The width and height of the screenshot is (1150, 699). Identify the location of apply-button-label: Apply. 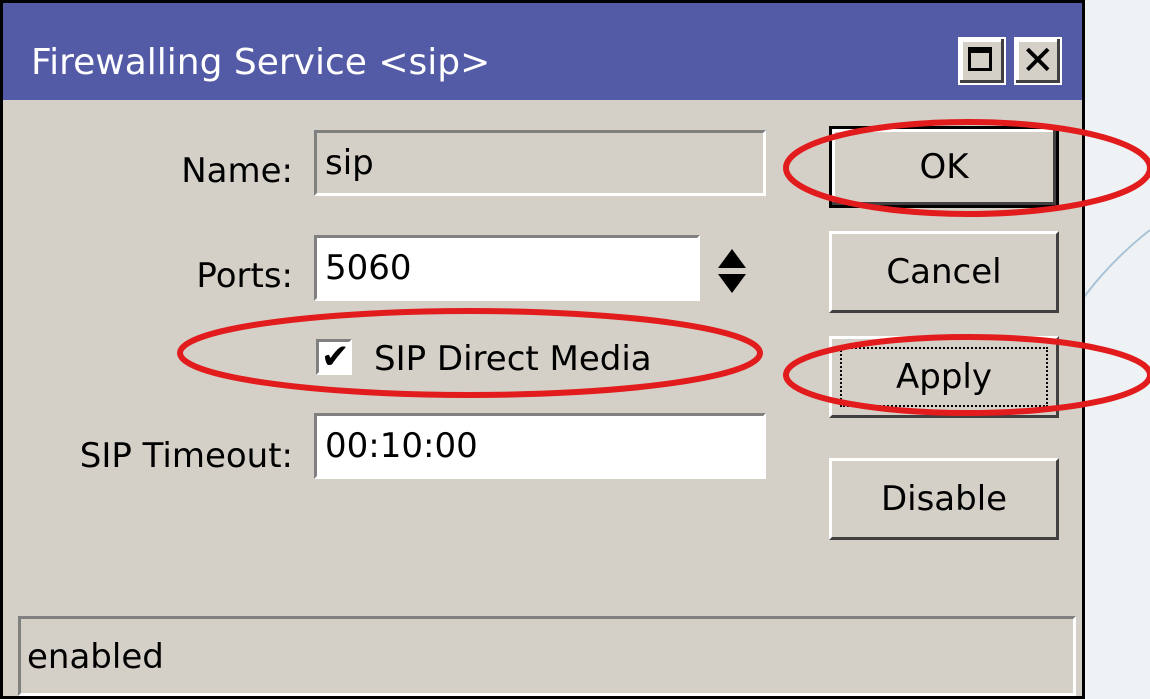
(944, 377).